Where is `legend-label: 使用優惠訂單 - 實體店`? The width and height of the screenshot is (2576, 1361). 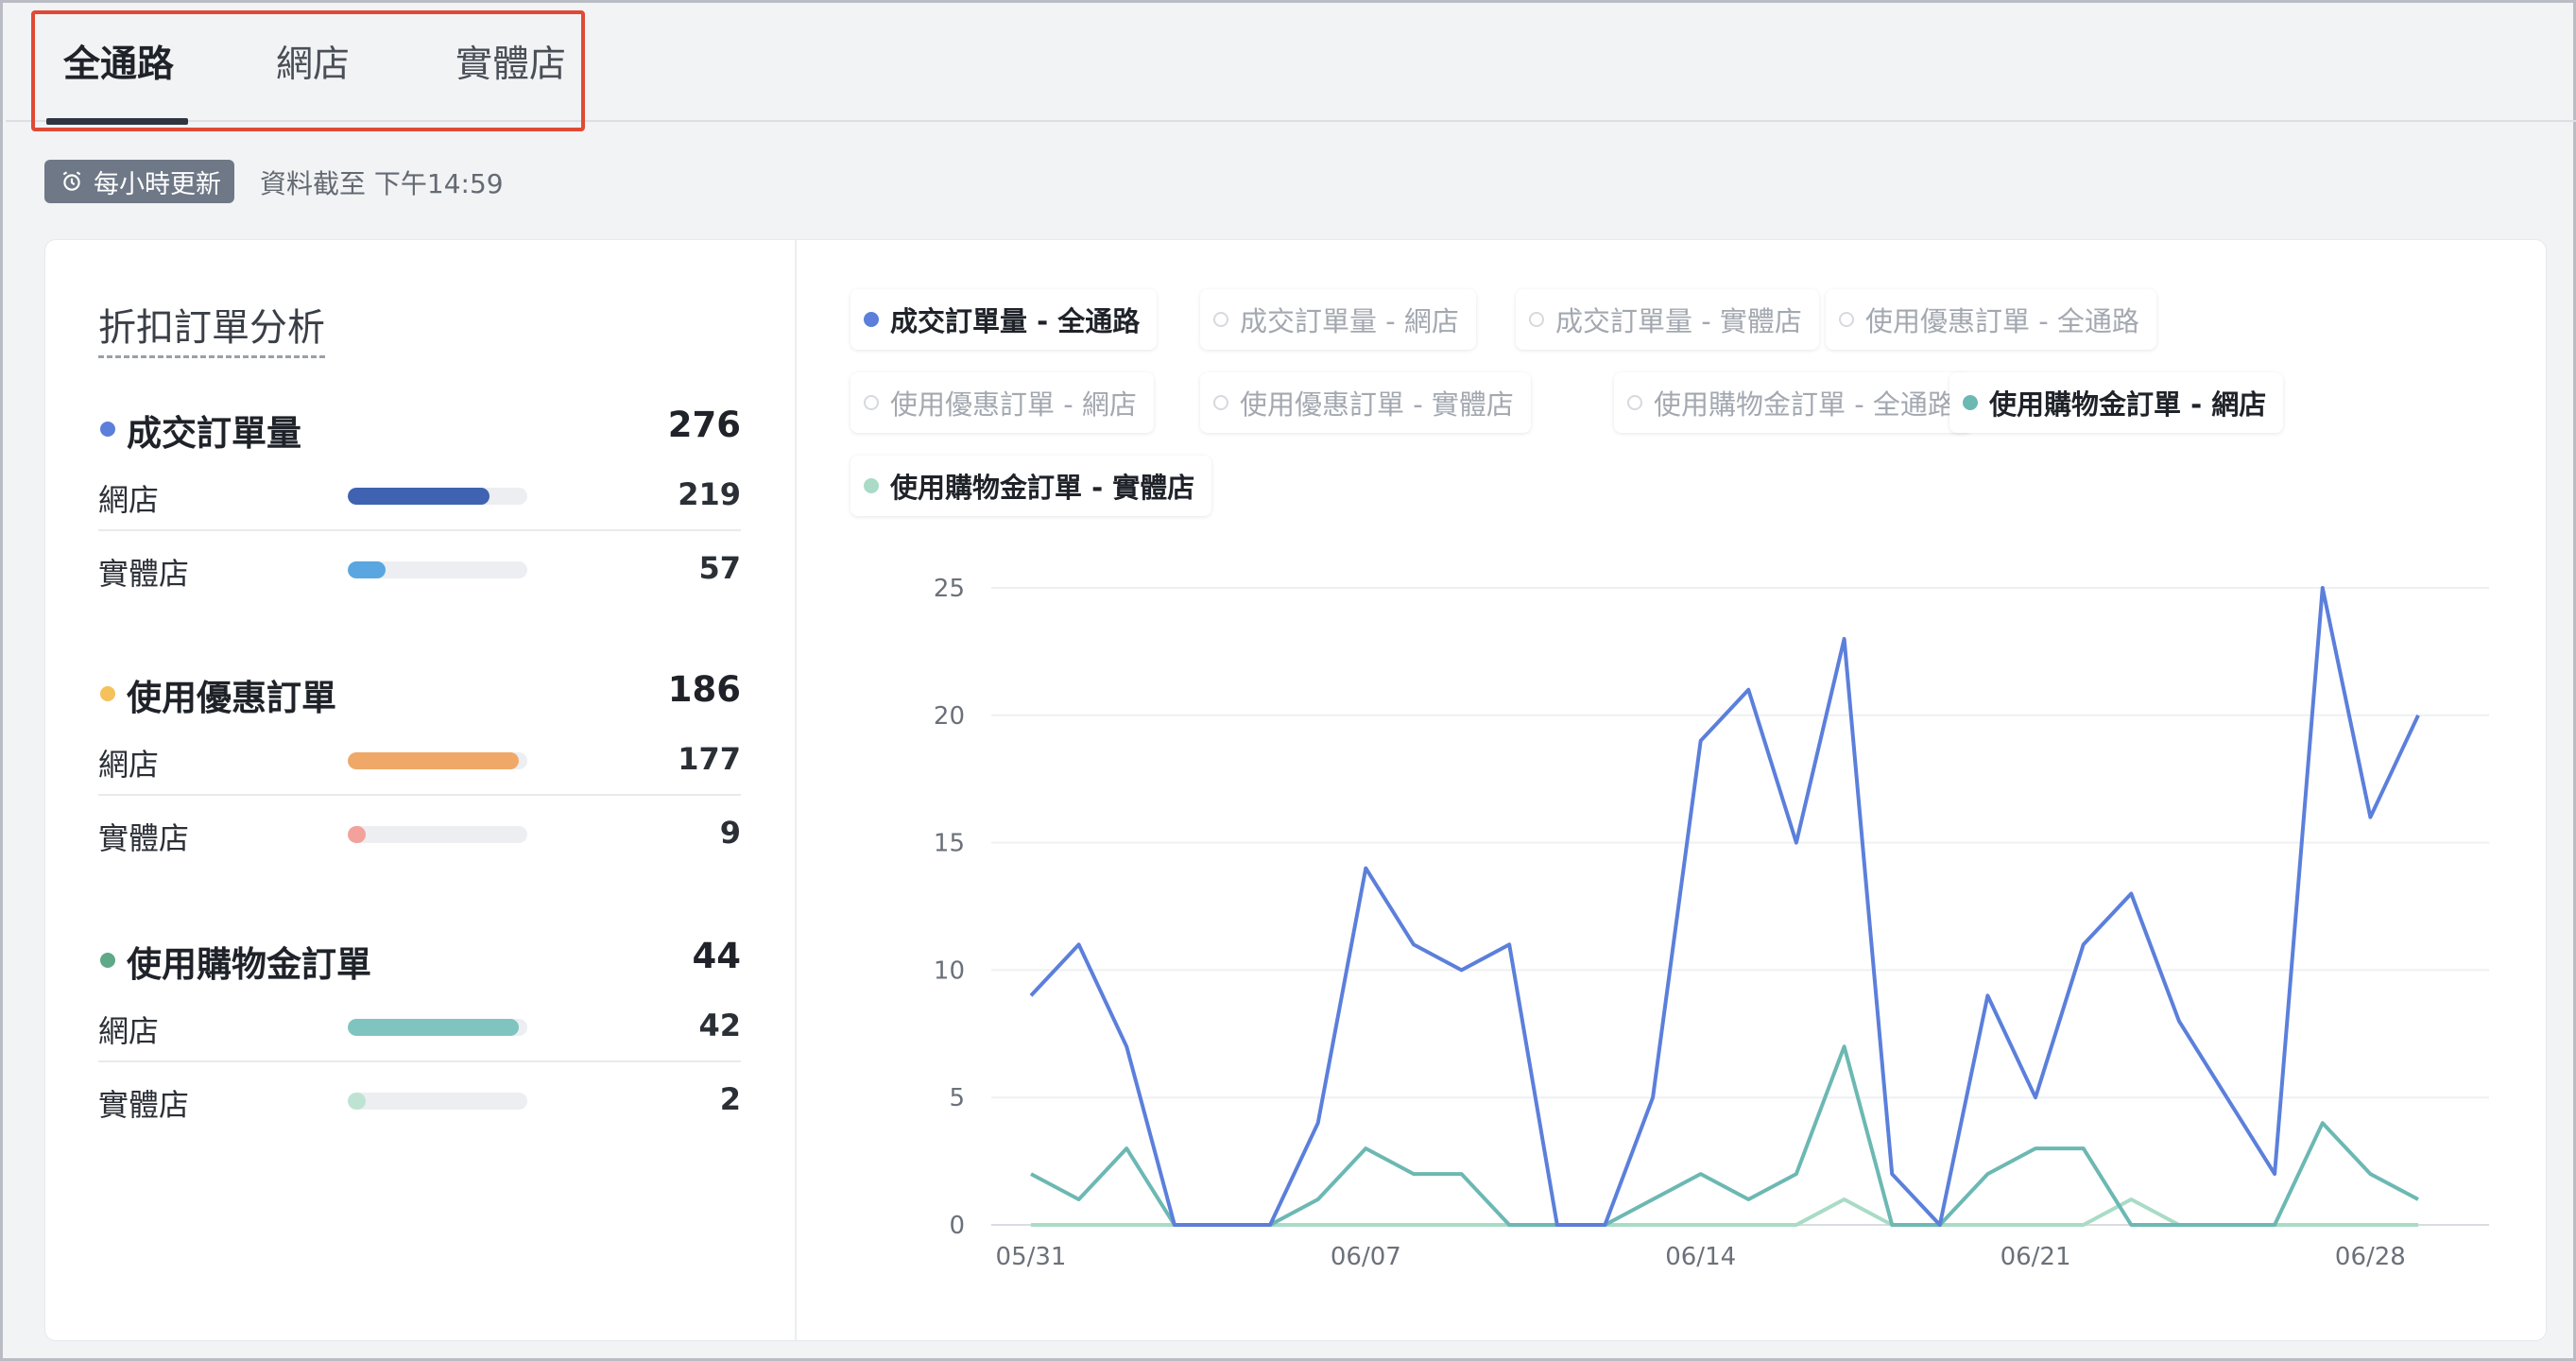
legend-label: 使用優惠訂單 - 實體店 is located at coordinates (1377, 404).